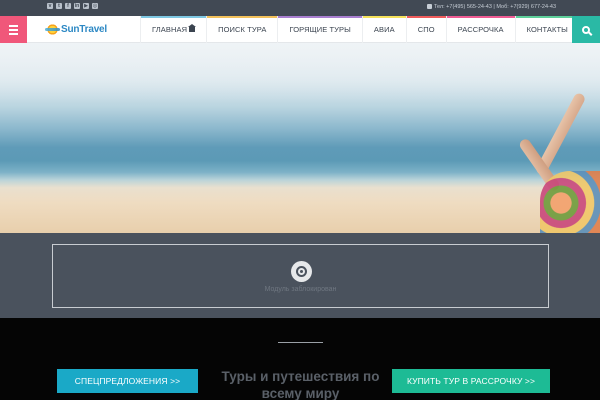 This screenshot has width=600, height=400. I want to click on home-icon, so click(192, 28).